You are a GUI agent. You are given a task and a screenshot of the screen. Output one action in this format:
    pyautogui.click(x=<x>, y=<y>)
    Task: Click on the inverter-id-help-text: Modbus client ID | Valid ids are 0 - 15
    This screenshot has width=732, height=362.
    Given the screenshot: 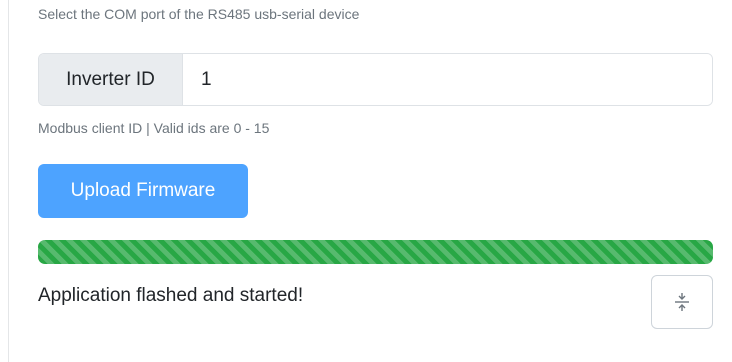 What is the action you would take?
    pyautogui.click(x=154, y=128)
    